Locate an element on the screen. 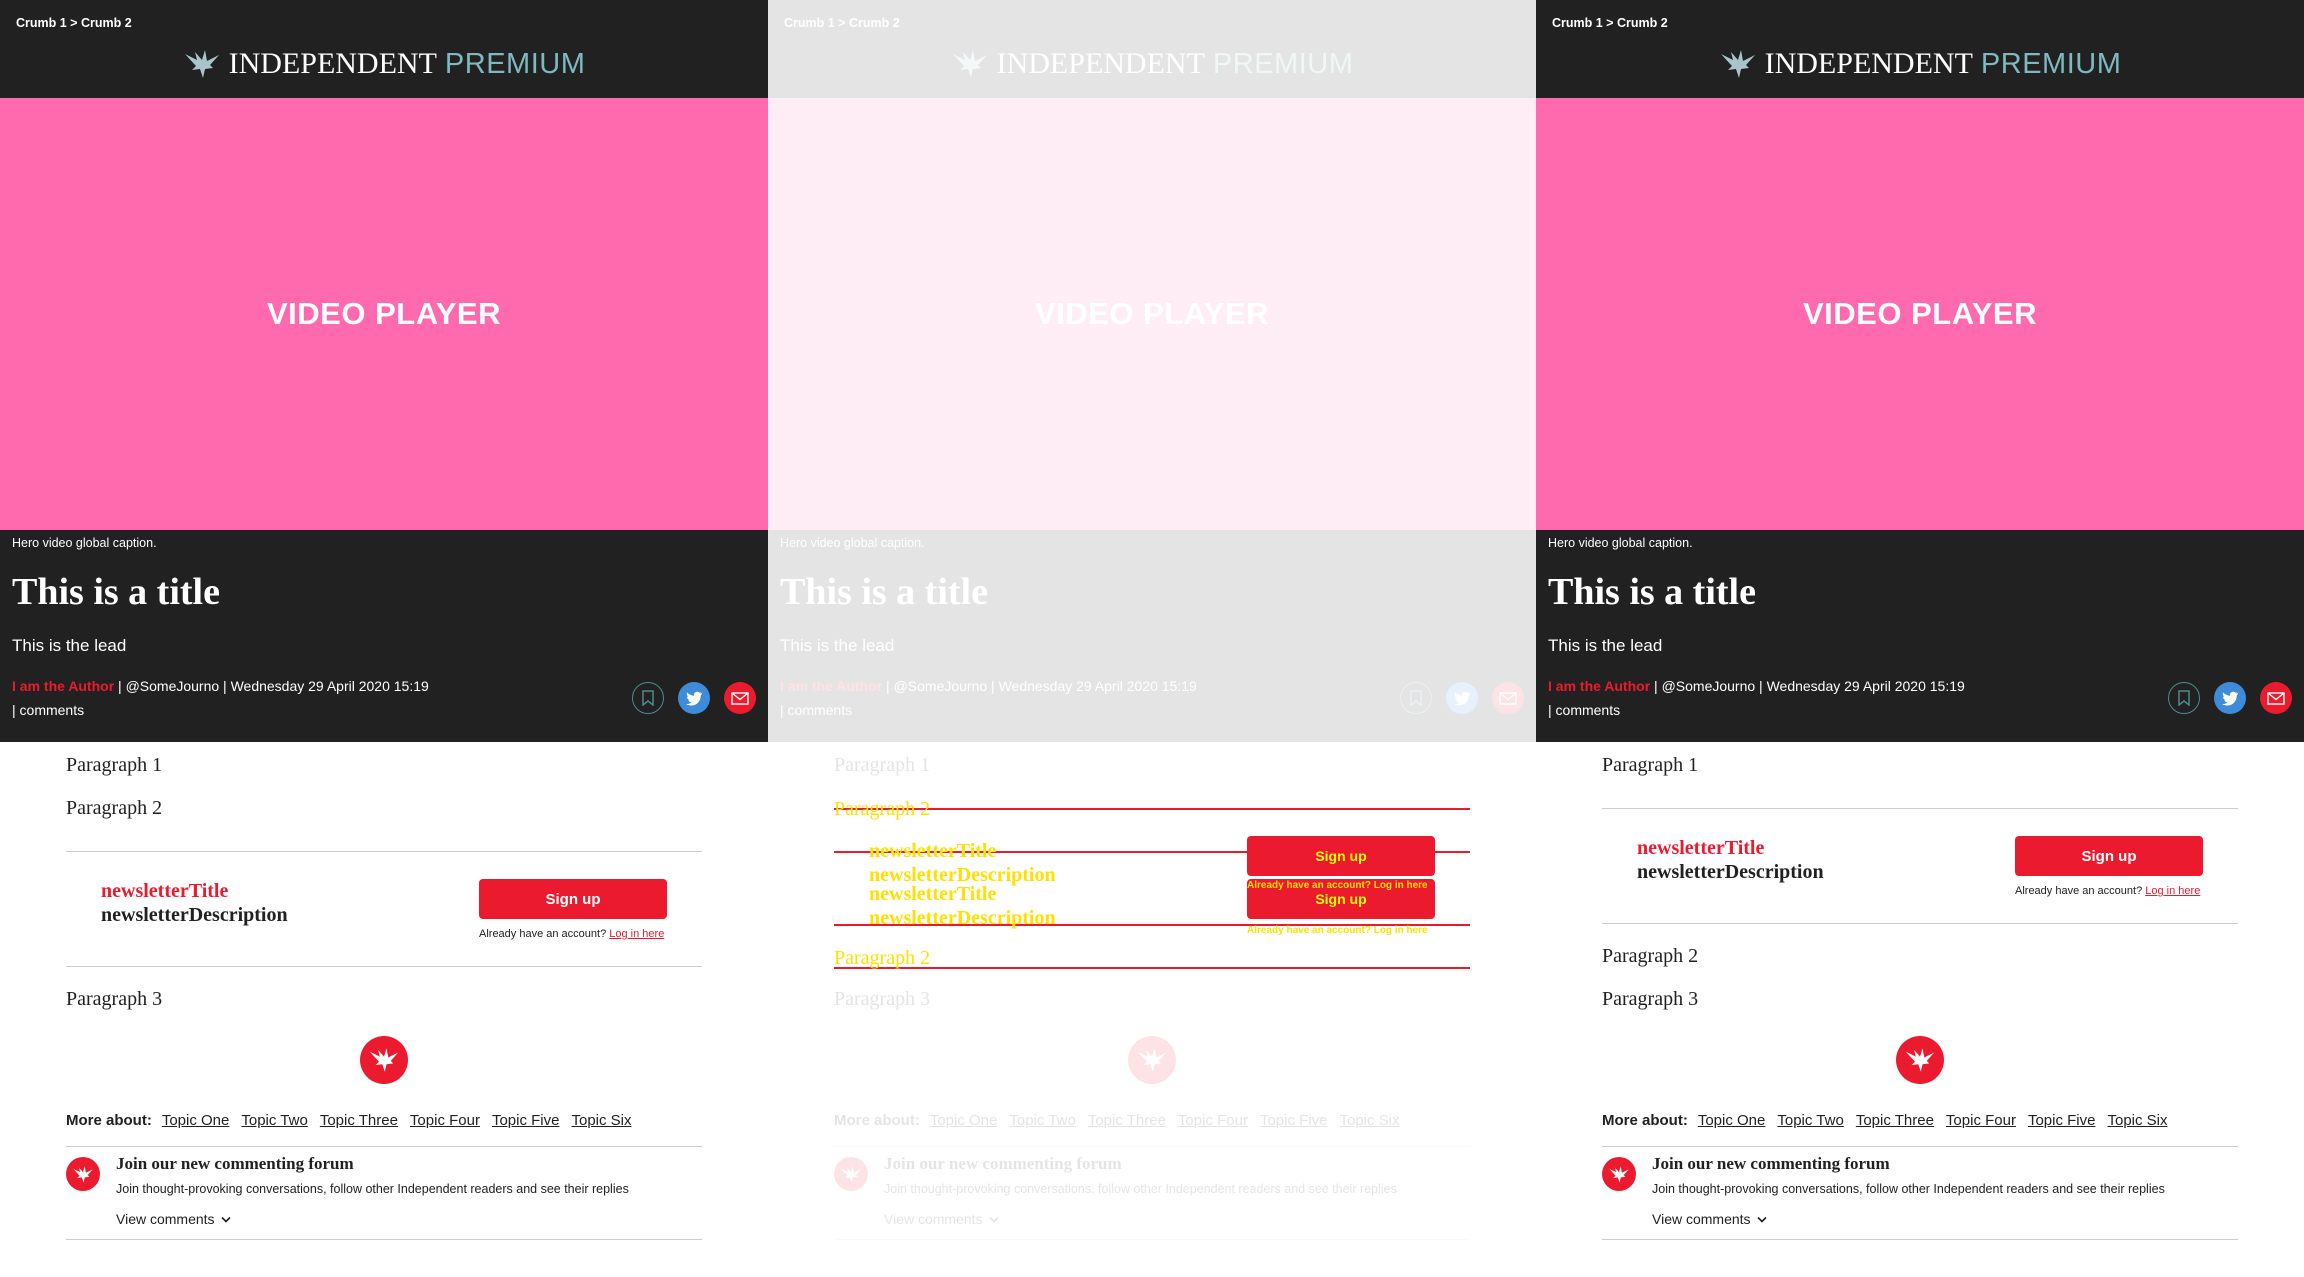  paragraph-3: Paragraph 3 is located at coordinates (882, 999).